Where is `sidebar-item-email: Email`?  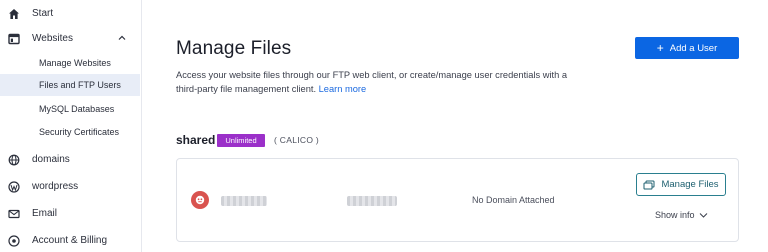 sidebar-item-email: Email is located at coordinates (71, 213).